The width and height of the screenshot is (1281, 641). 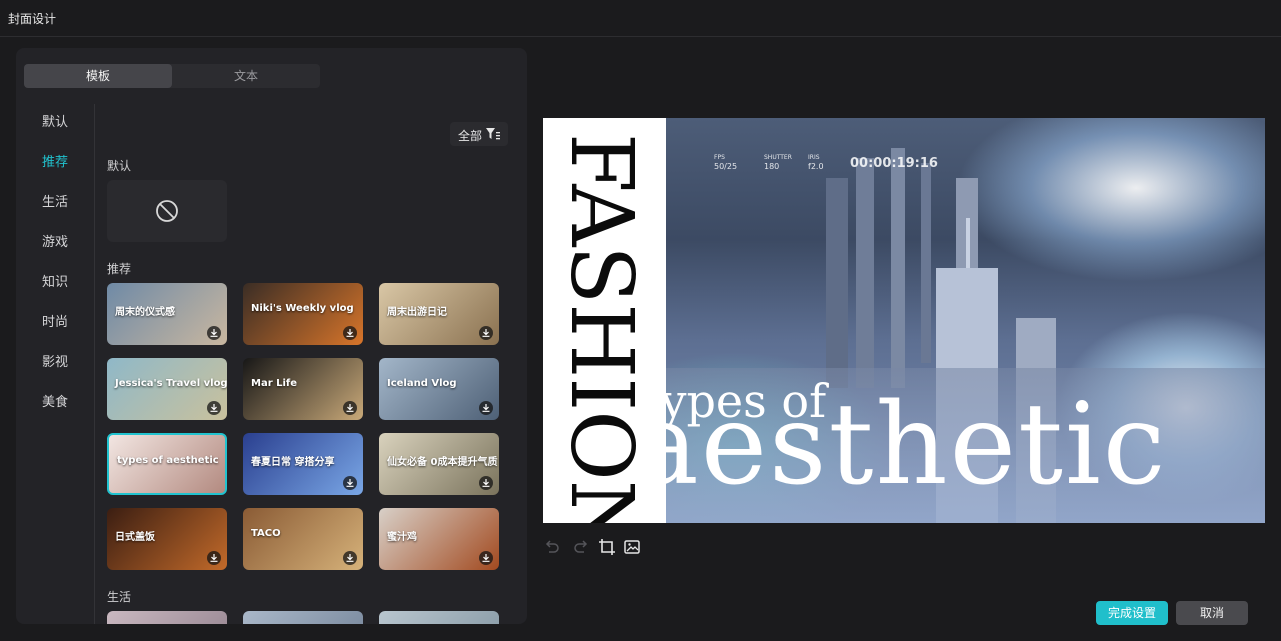 What do you see at coordinates (55, 120) in the screenshot?
I see `category-default: 默认` at bounding box center [55, 120].